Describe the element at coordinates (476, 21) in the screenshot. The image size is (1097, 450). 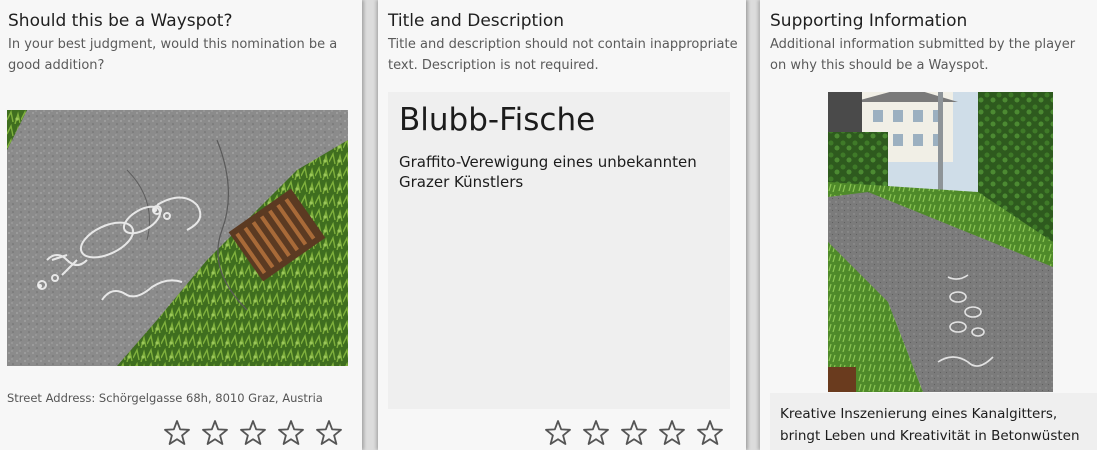
I see `card-title: Title and Description` at that location.